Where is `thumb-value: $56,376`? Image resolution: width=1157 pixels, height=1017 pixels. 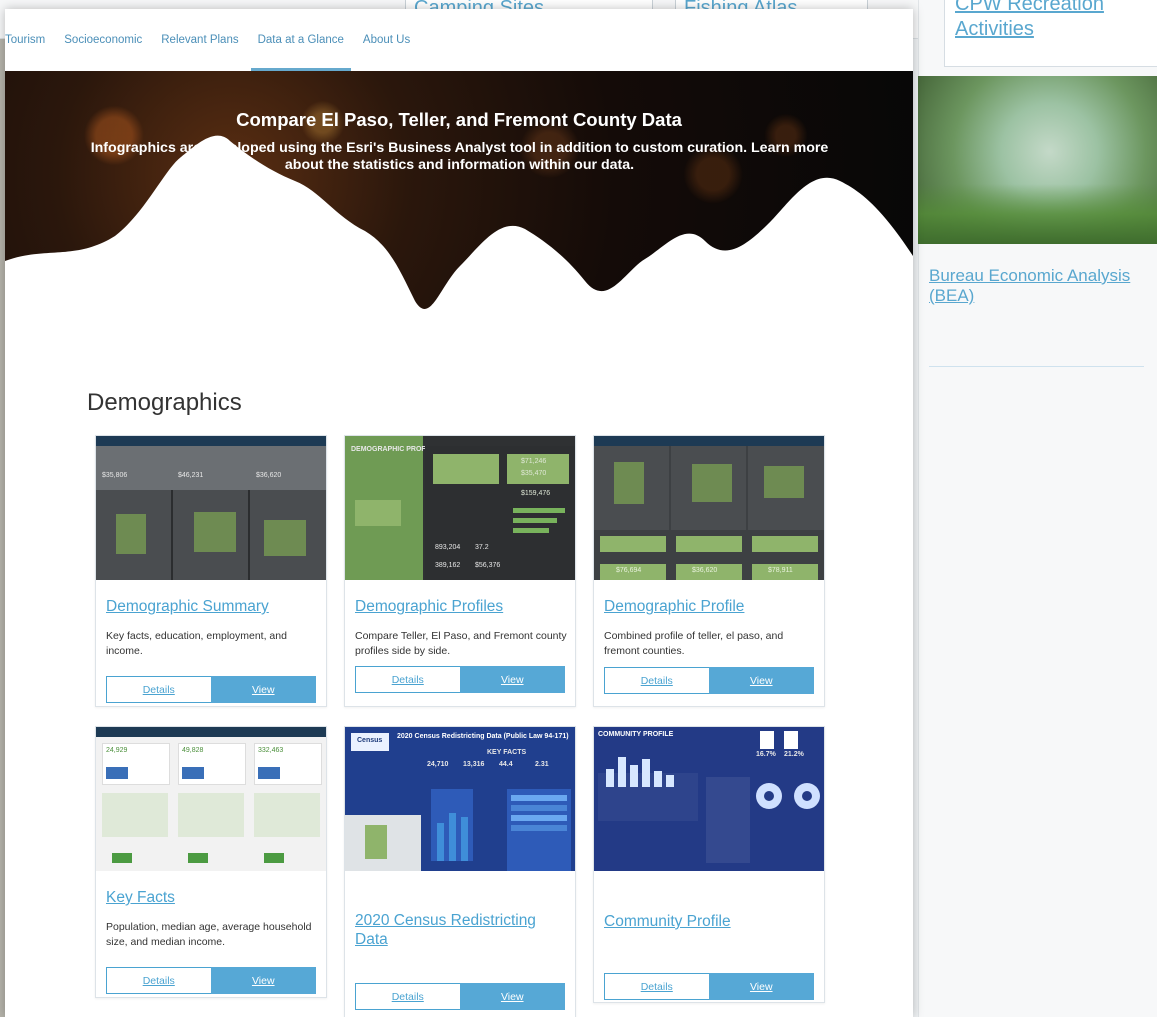 thumb-value: $56,376 is located at coordinates (488, 565).